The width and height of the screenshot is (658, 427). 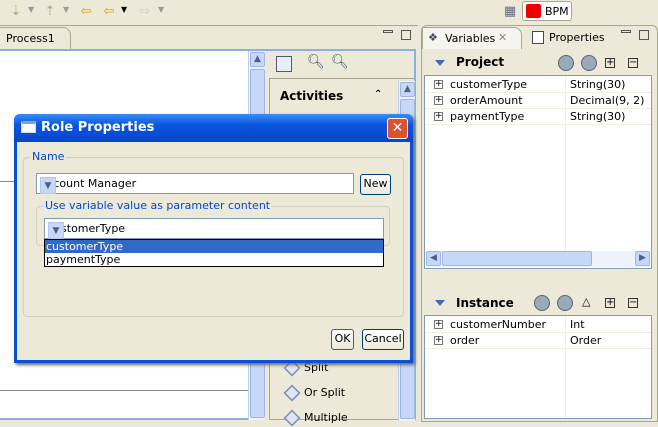 What do you see at coordinates (195, 183) in the screenshot?
I see `role-name-combo: Account Manager ▼` at bounding box center [195, 183].